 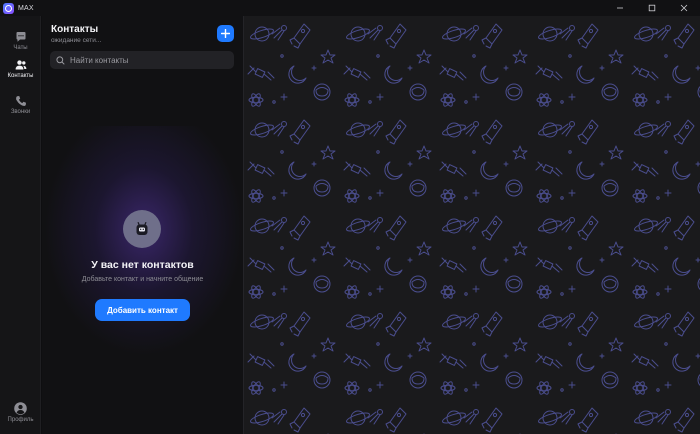 I want to click on search-icon, so click(x=60, y=60).